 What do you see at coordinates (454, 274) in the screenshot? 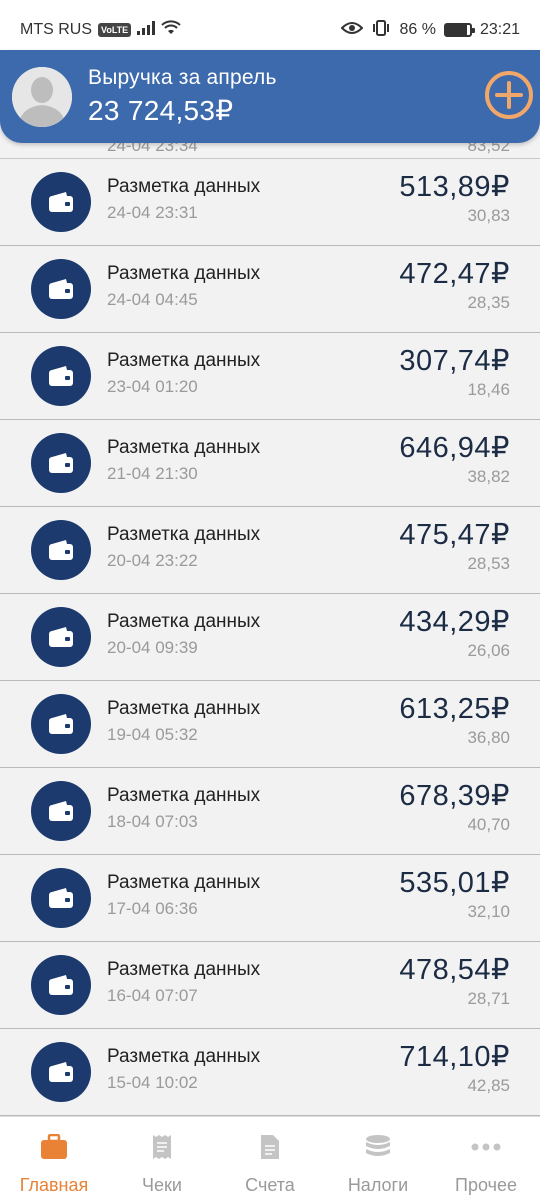
I see `transaction-amount: 472,47₽` at bounding box center [454, 274].